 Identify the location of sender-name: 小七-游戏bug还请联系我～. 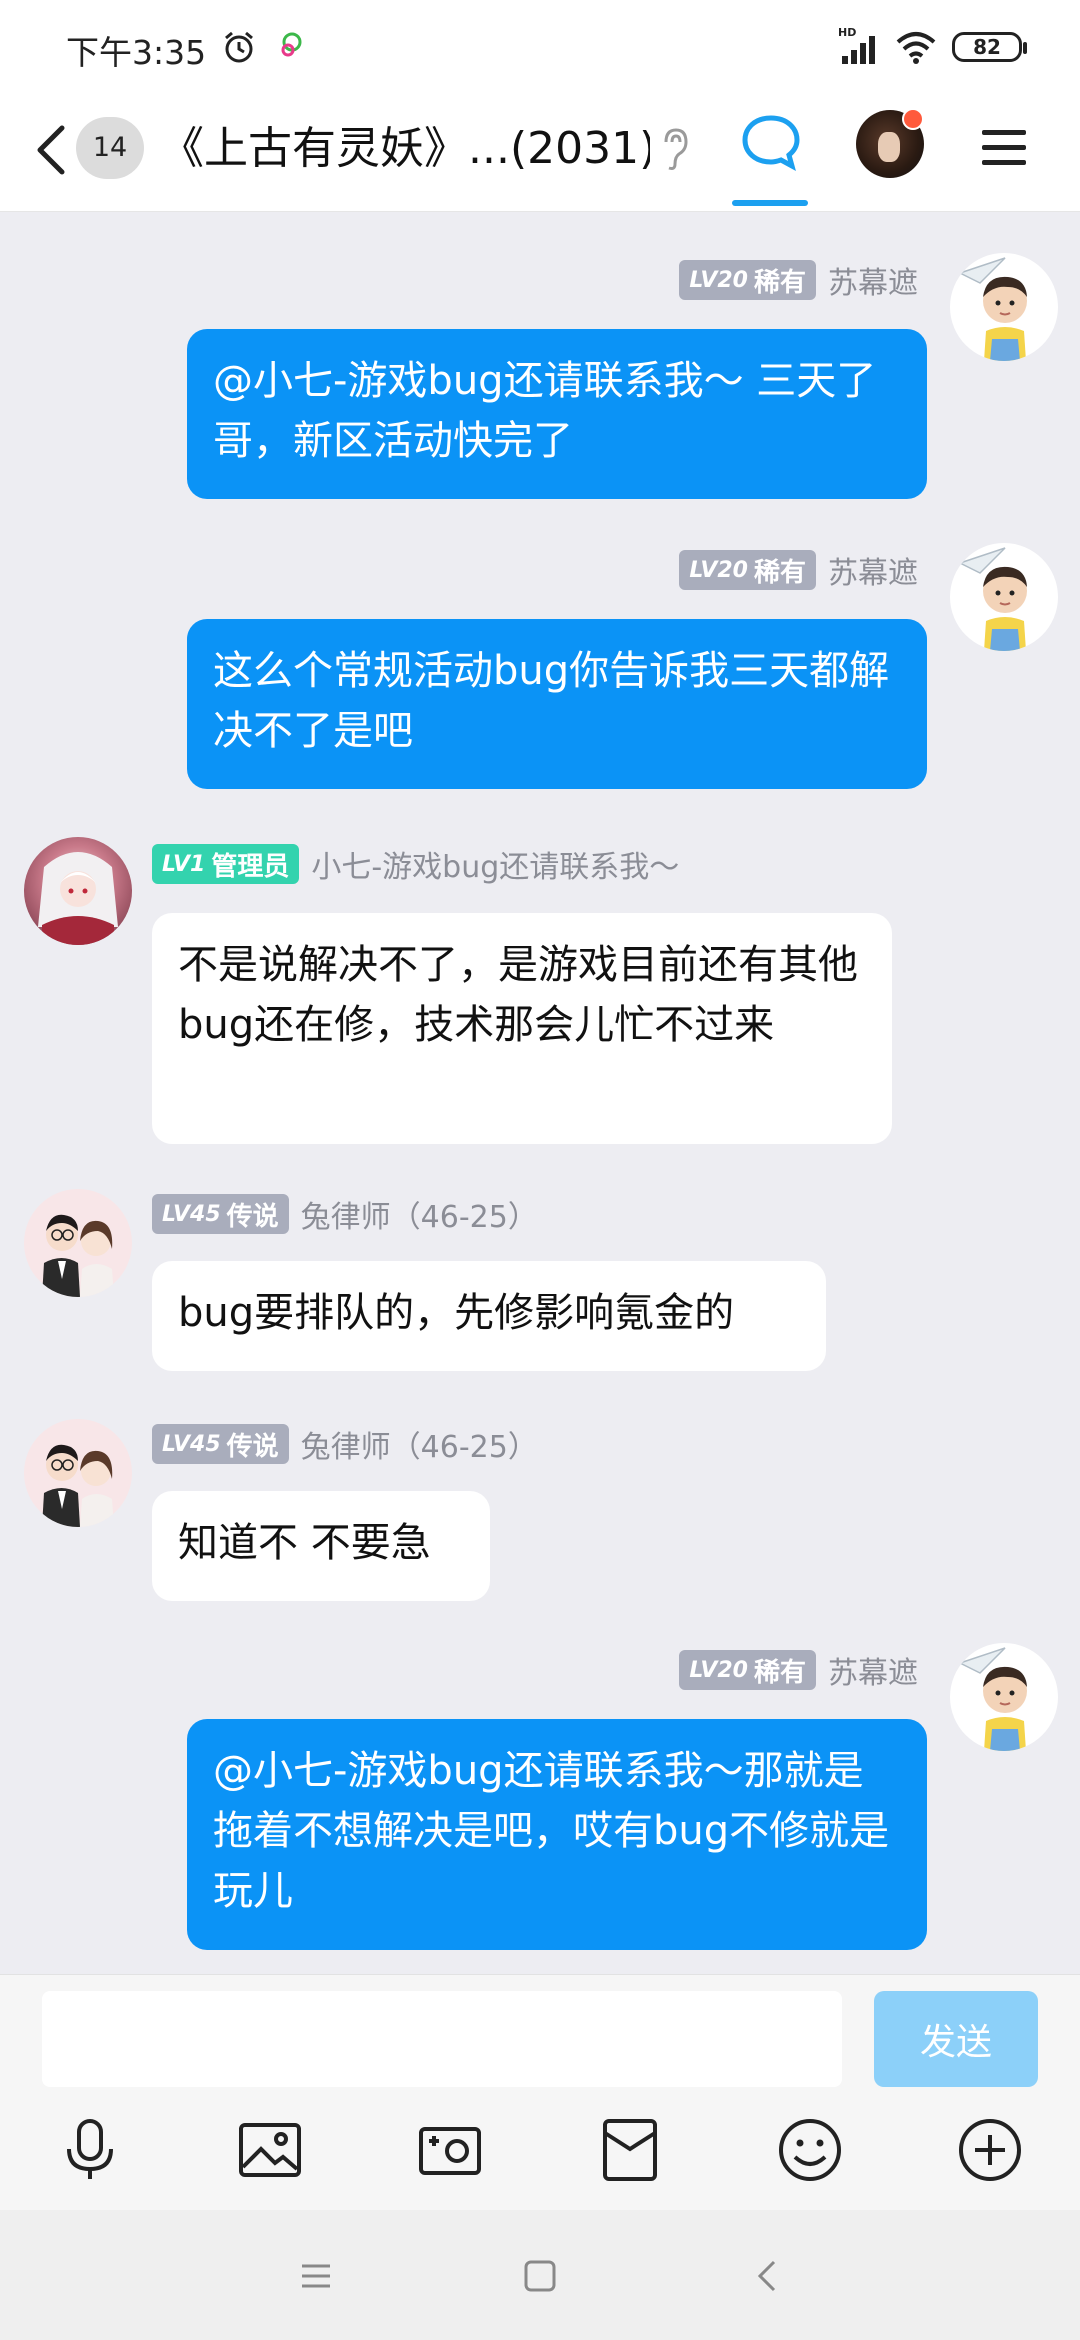
(495, 864).